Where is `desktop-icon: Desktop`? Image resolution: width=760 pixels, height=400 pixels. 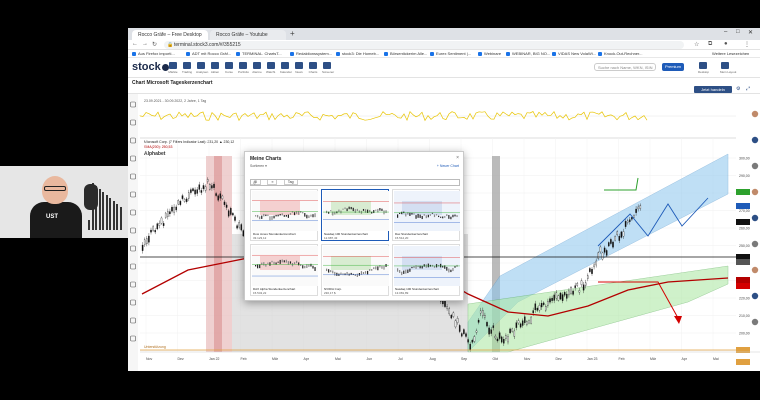 desktop-icon: Desktop is located at coordinates (703, 68).